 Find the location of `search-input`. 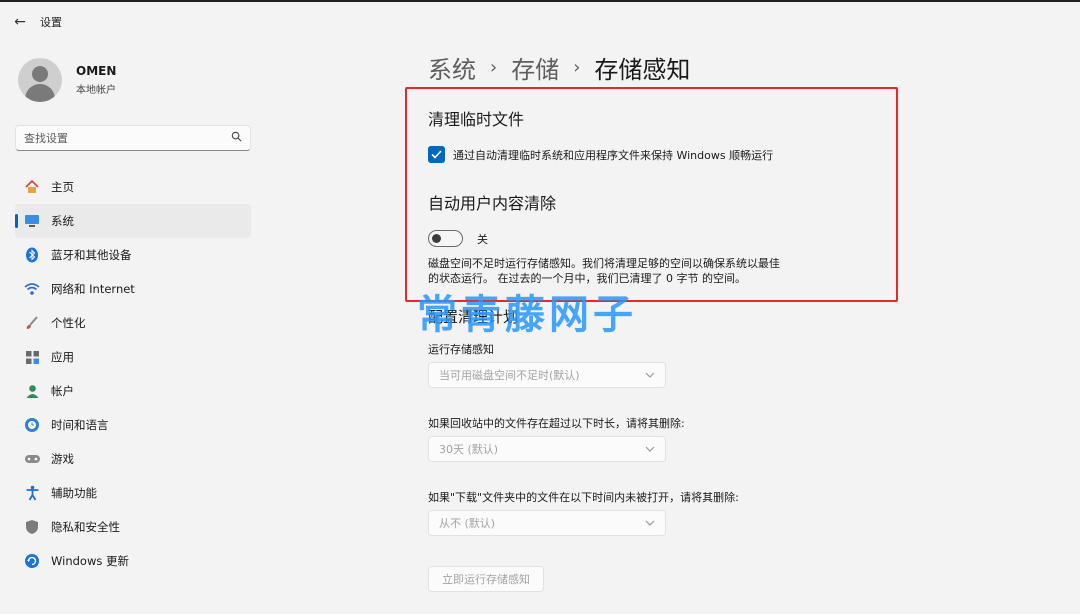

search-input is located at coordinates (127, 138).